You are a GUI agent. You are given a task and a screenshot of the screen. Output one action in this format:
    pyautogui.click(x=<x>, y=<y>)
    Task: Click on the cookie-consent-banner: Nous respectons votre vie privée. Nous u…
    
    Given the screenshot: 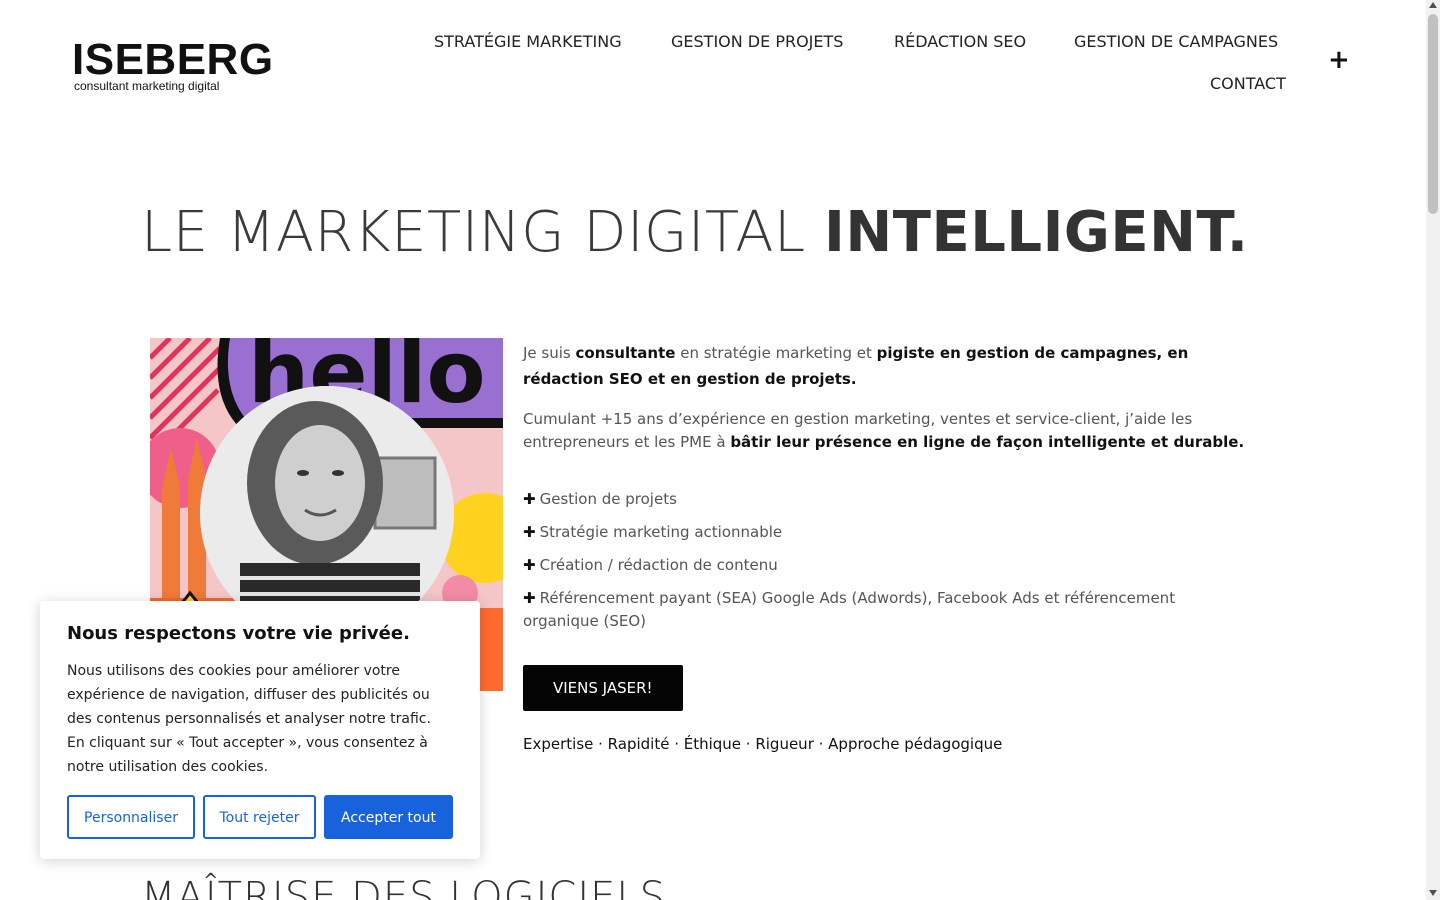 What is the action you would take?
    pyautogui.click(x=260, y=730)
    